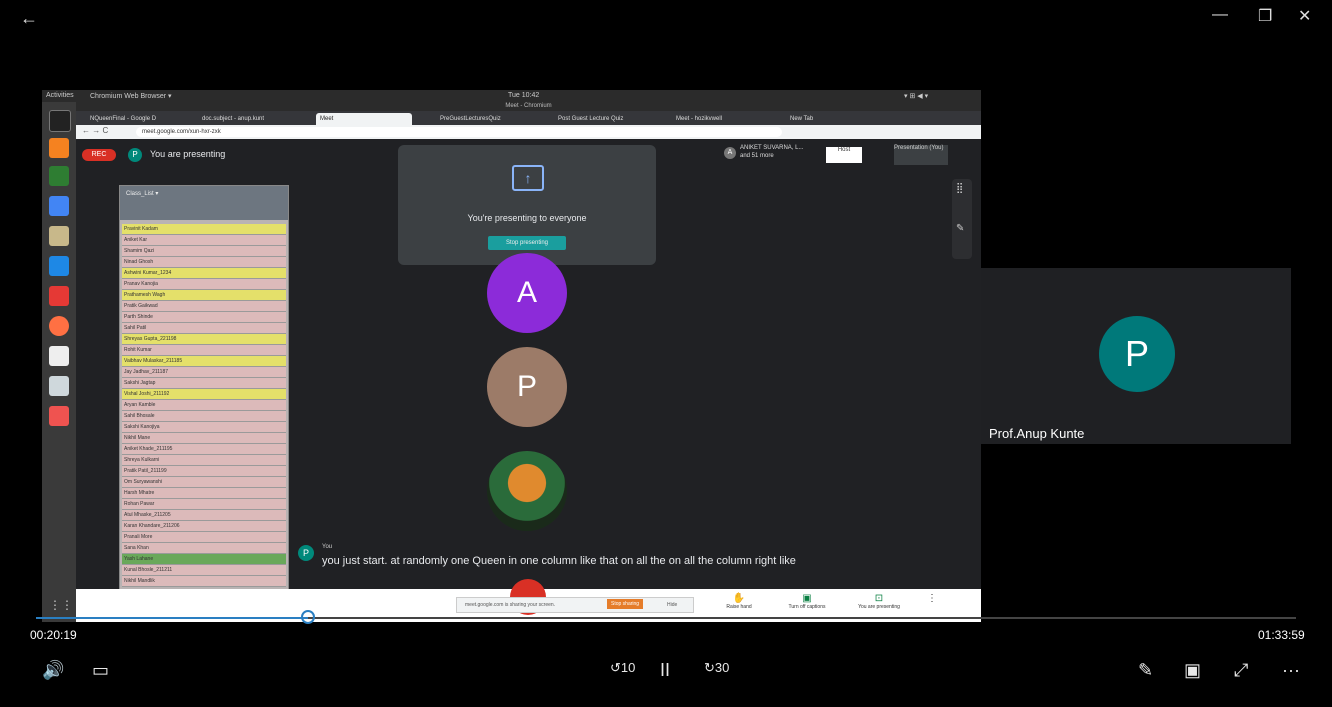  Describe the element at coordinates (528, 106) in the screenshot. I see `browser-titlebar: Meet - Chromium` at that location.